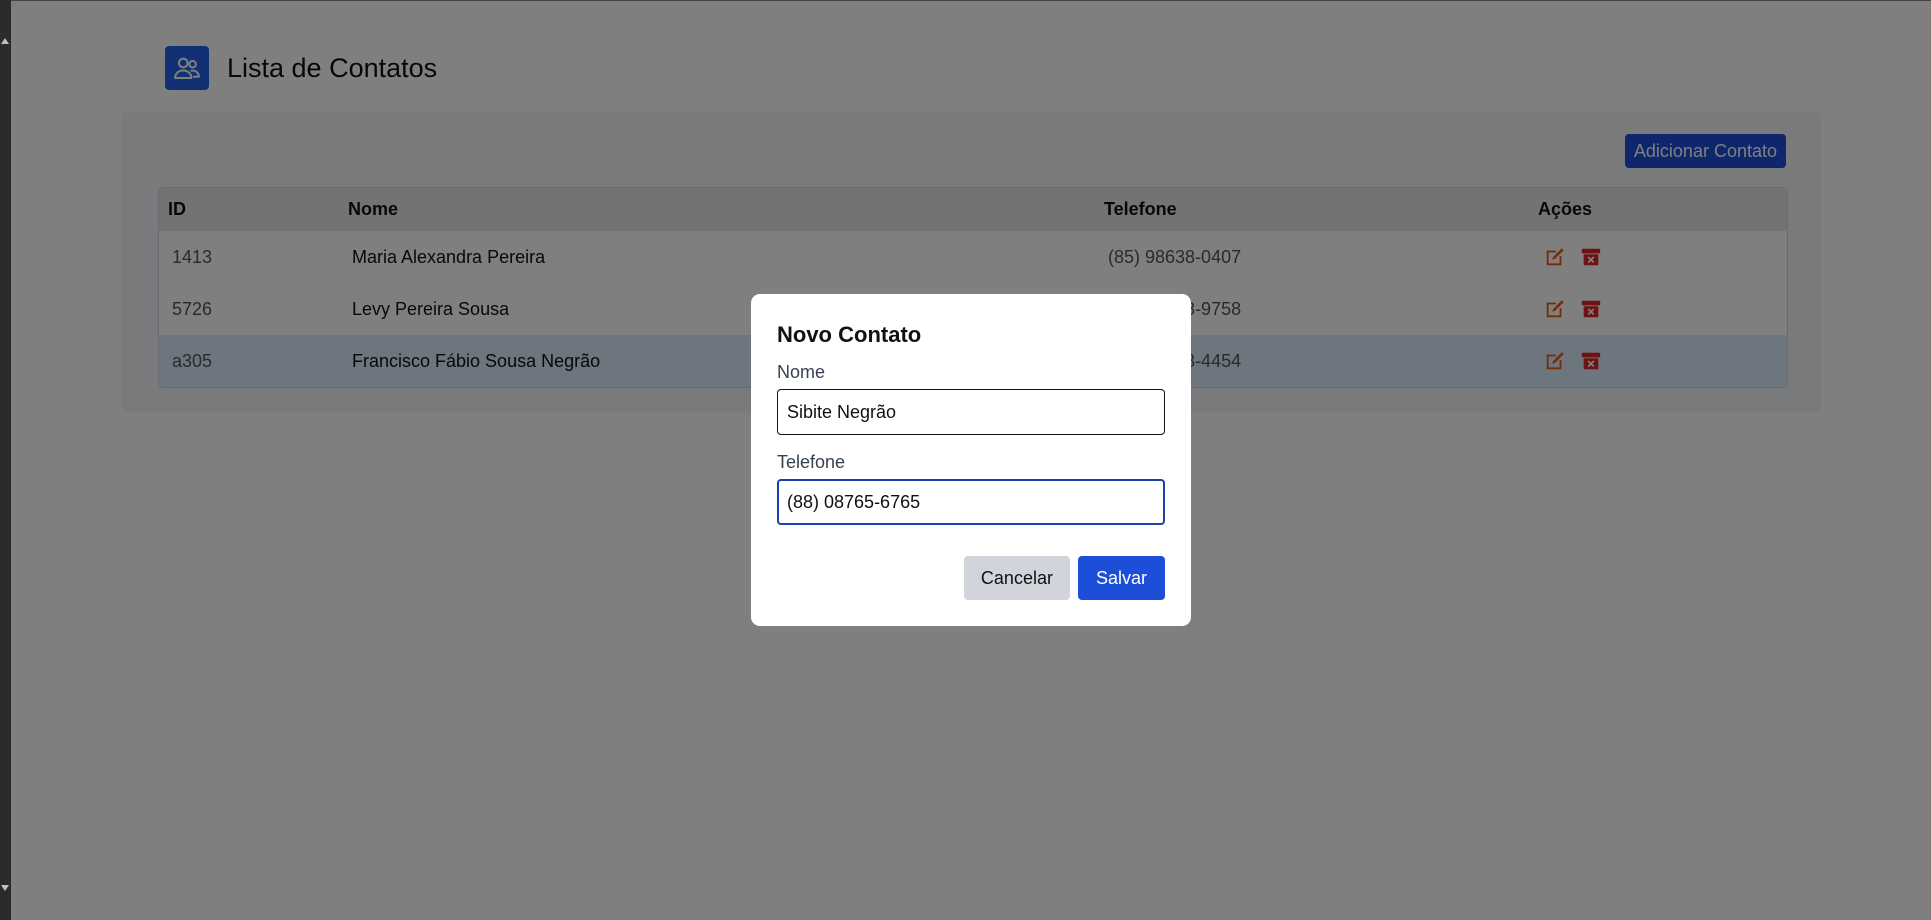  I want to click on telefone-label: Telefone, so click(811, 462).